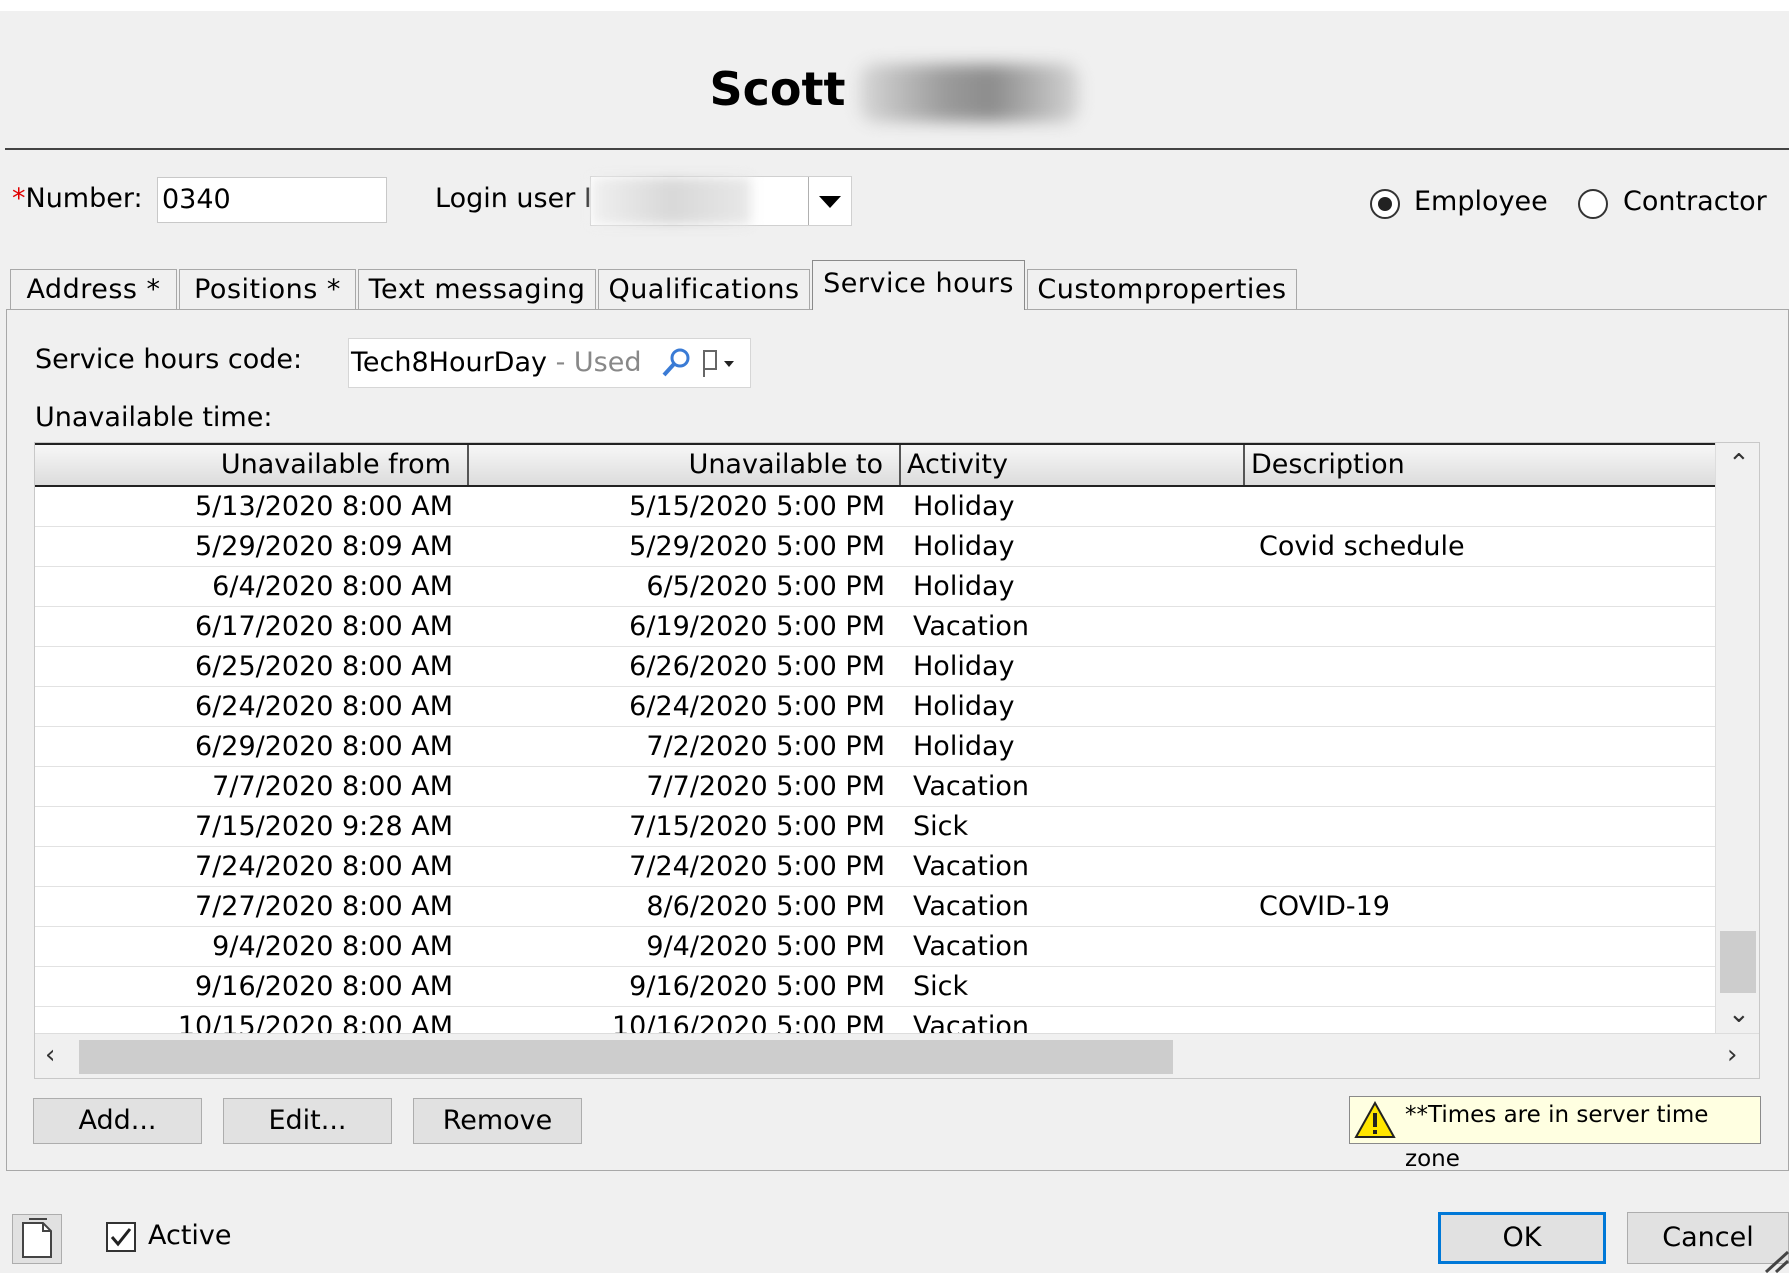 The width and height of the screenshot is (1789, 1281). What do you see at coordinates (676, 362) in the screenshot?
I see `magnifier-icon` at bounding box center [676, 362].